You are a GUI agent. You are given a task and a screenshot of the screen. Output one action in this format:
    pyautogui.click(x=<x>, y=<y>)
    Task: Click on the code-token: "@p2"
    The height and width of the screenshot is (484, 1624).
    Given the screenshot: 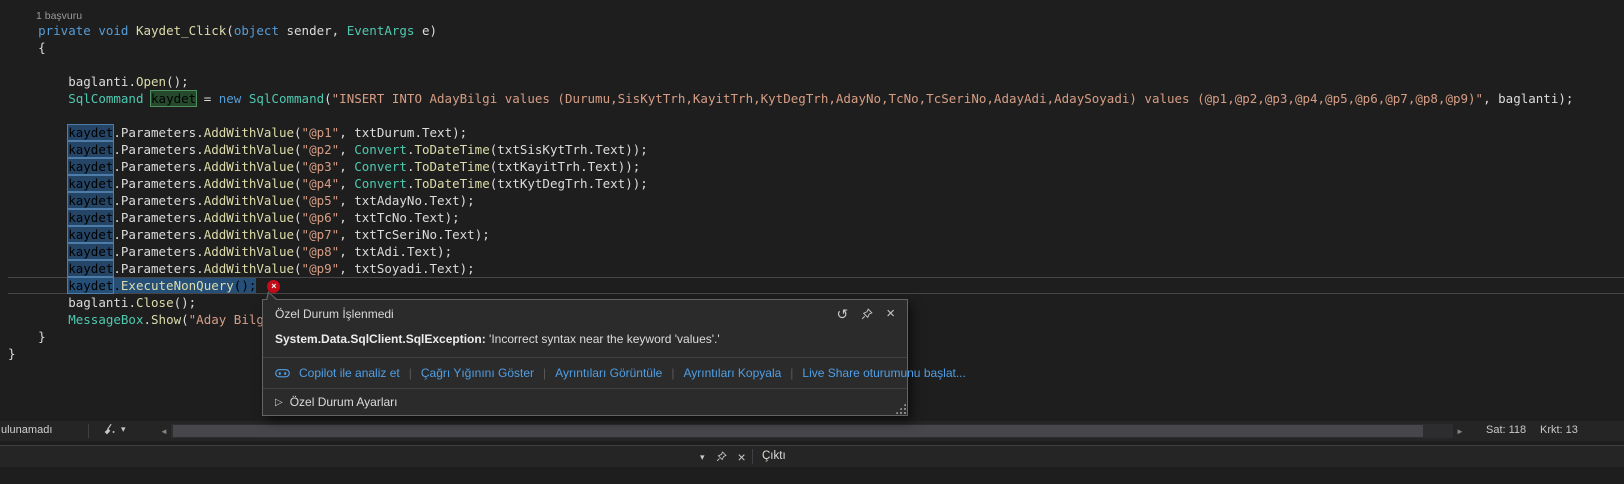 What is the action you would take?
    pyautogui.click(x=320, y=149)
    